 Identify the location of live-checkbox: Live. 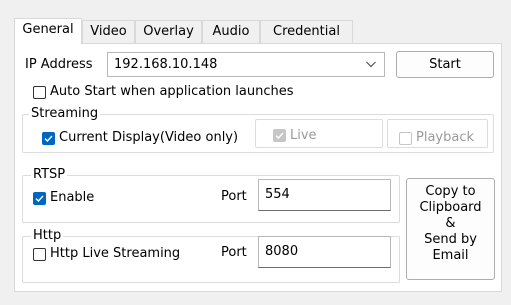
(303, 136).